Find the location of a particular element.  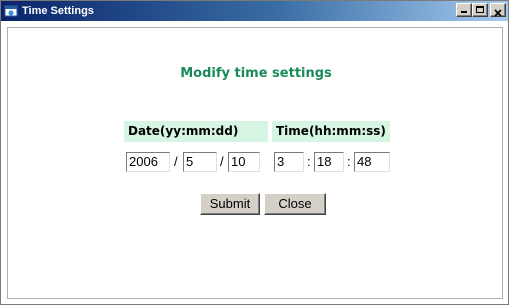

minimize-button is located at coordinates (464, 10).